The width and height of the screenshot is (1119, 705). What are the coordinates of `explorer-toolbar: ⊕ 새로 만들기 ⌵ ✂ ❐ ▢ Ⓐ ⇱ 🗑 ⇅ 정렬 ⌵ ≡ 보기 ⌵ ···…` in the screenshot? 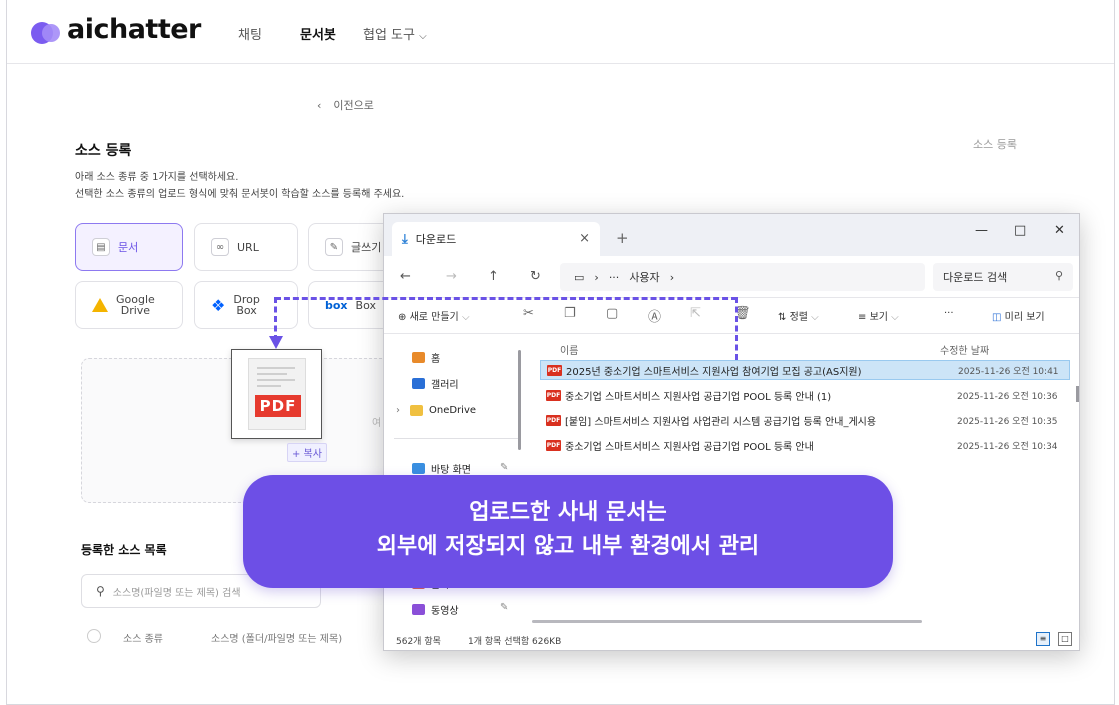 It's located at (731, 316).